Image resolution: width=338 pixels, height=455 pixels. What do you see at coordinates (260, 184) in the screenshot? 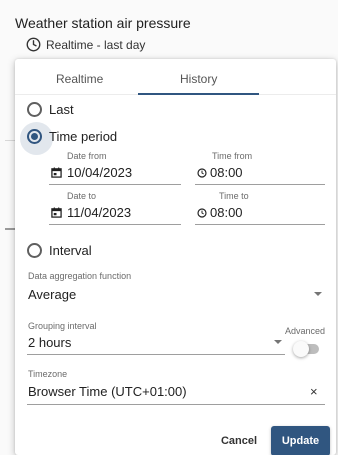
I see `time-from-underline` at bounding box center [260, 184].